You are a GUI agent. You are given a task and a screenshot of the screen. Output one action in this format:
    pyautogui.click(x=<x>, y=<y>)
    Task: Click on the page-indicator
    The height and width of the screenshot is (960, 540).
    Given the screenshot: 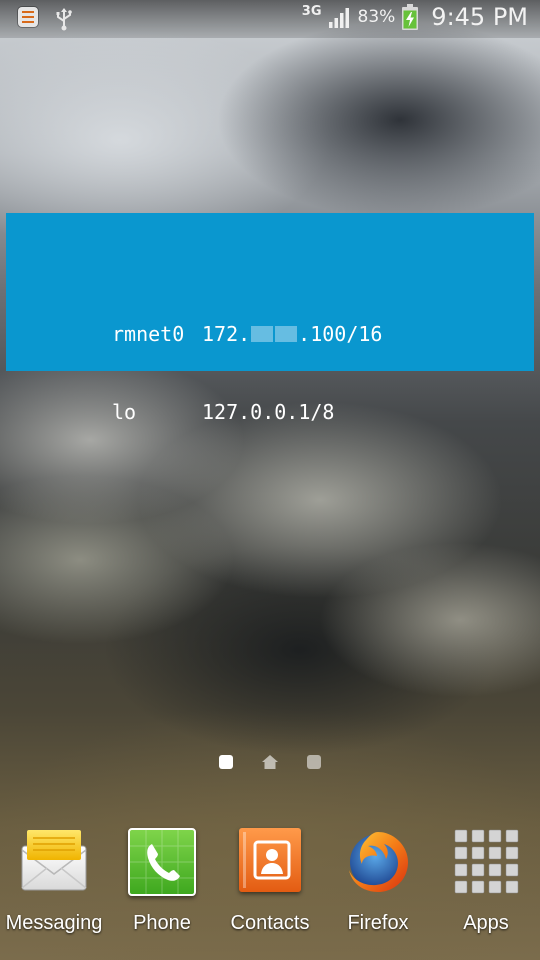 What is the action you would take?
    pyautogui.click(x=270, y=762)
    